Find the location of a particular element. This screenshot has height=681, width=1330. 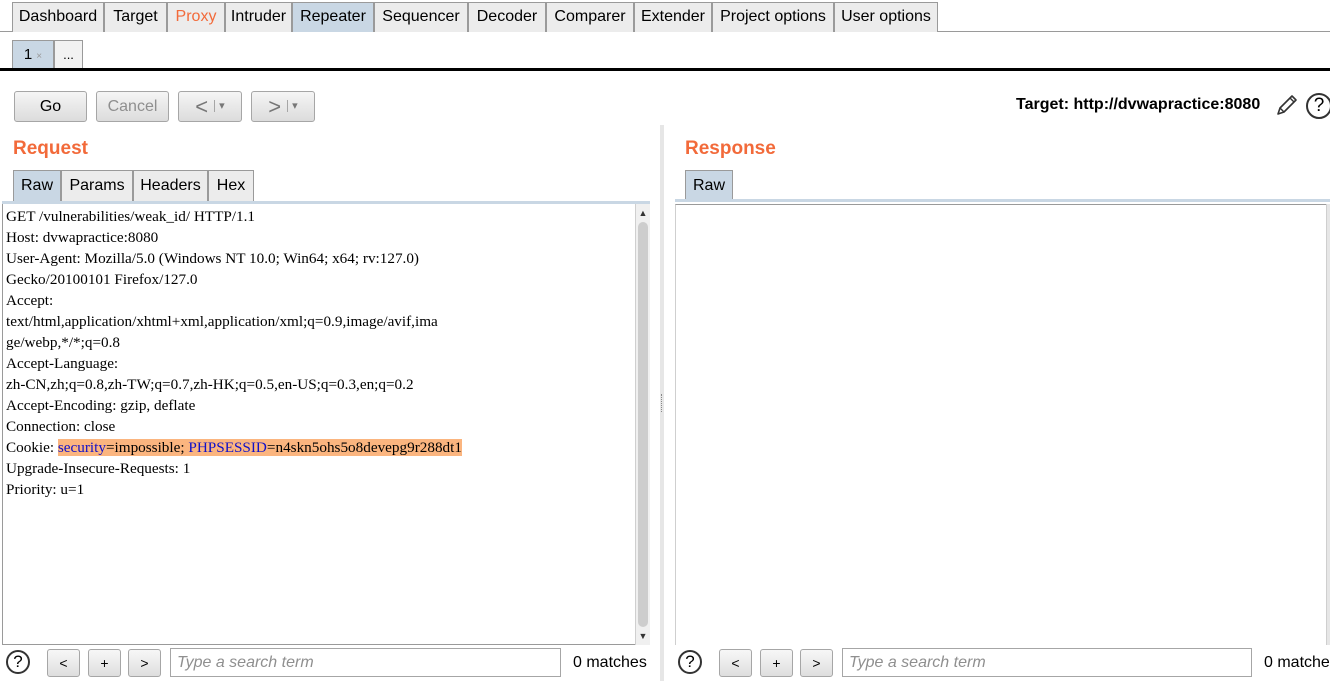

request-tab-raw: Raw is located at coordinates (37, 186).